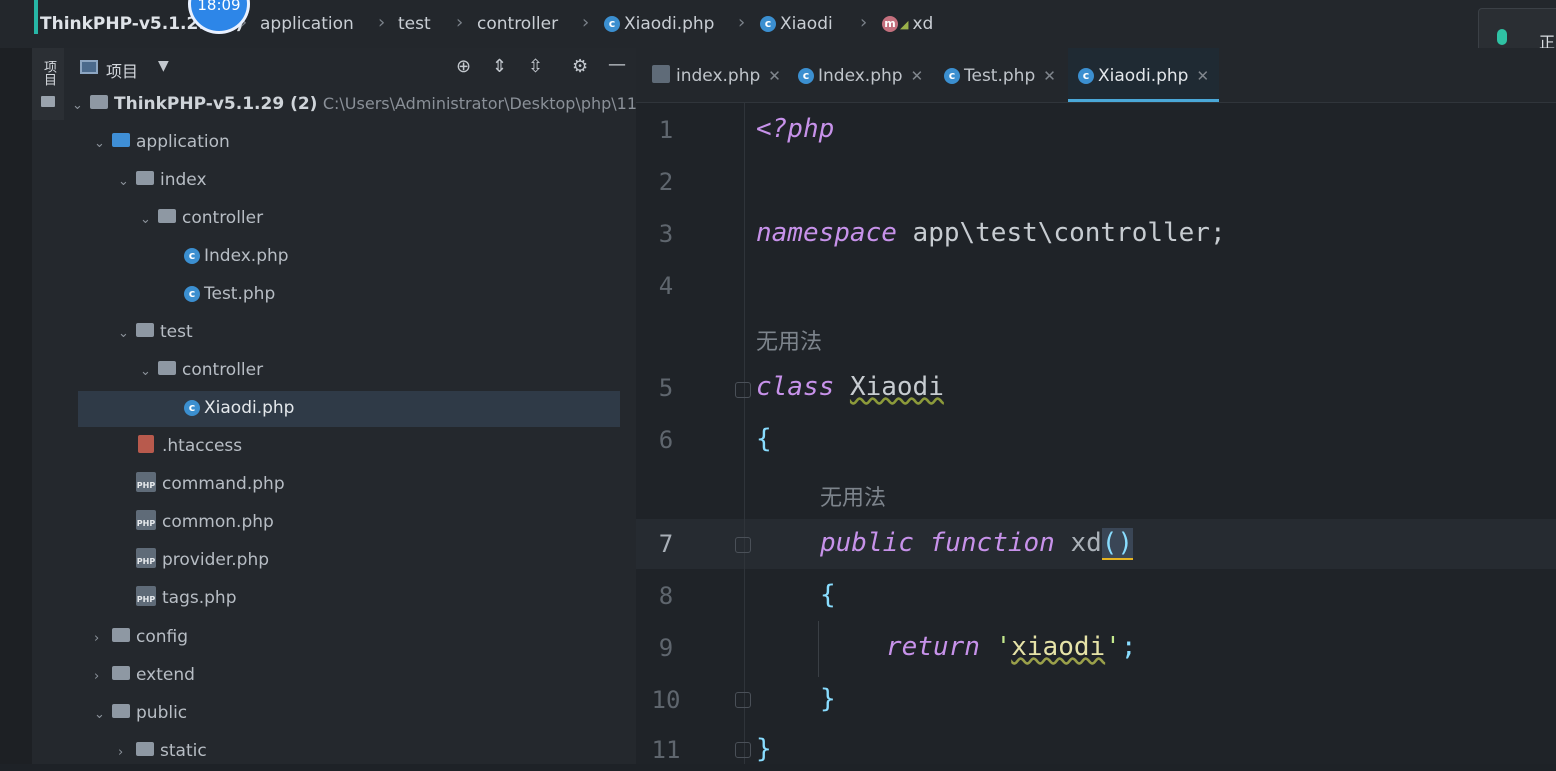 Image resolution: width=1556 pixels, height=771 pixels. Describe the element at coordinates (716, 75) in the screenshot. I see `tab-index-php-lower: index.php ✕` at that location.